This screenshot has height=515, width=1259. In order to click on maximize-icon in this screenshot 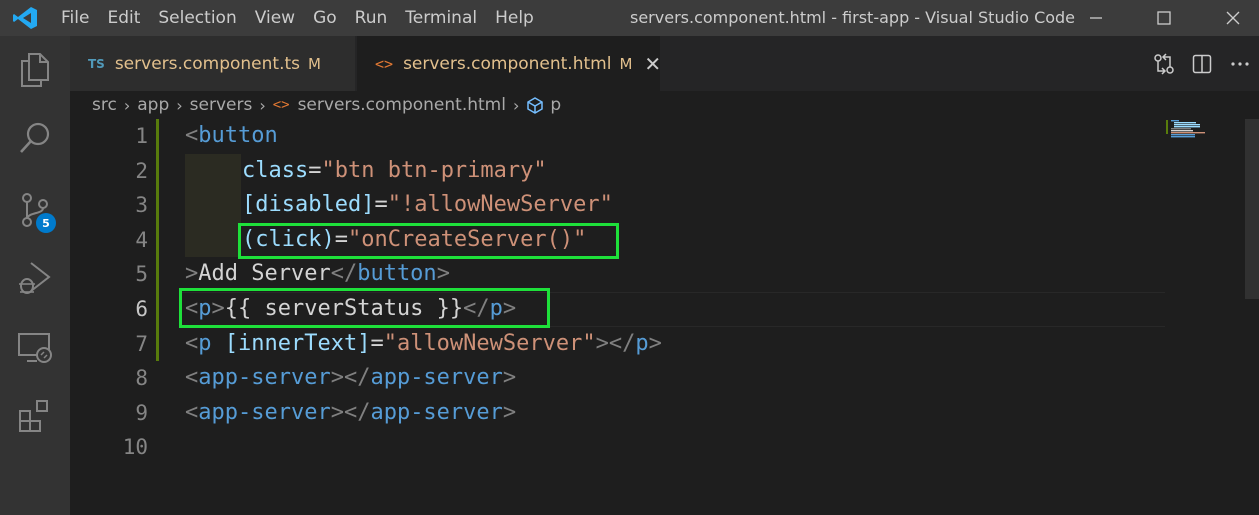, I will do `click(1164, 18)`.